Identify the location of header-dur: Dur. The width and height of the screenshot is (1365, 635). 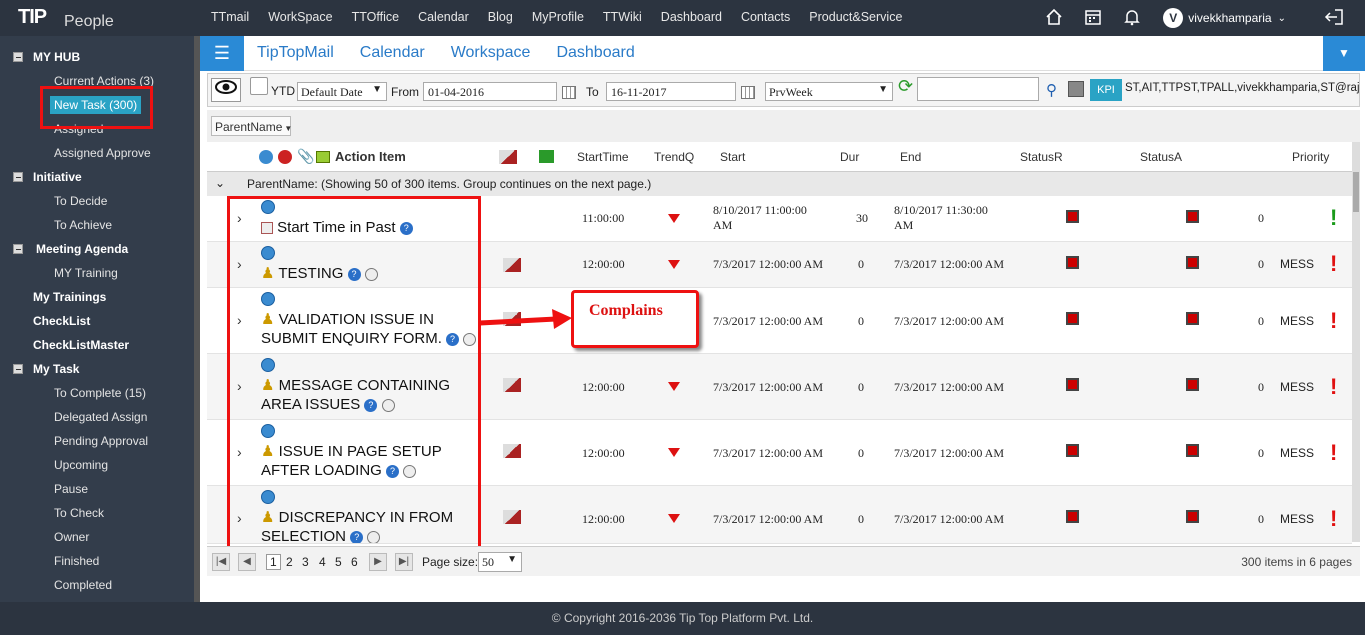
(849, 157).